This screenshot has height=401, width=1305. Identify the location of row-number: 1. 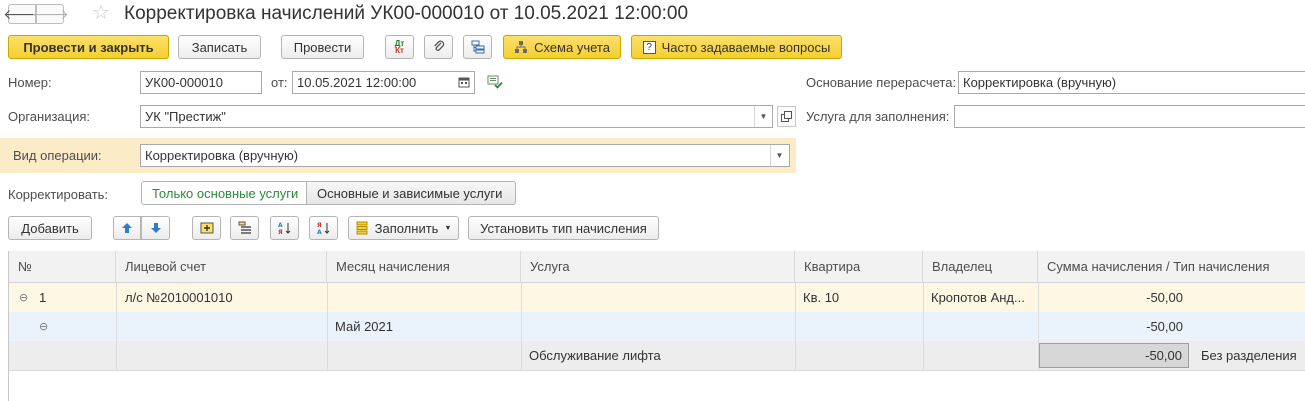
(43, 297).